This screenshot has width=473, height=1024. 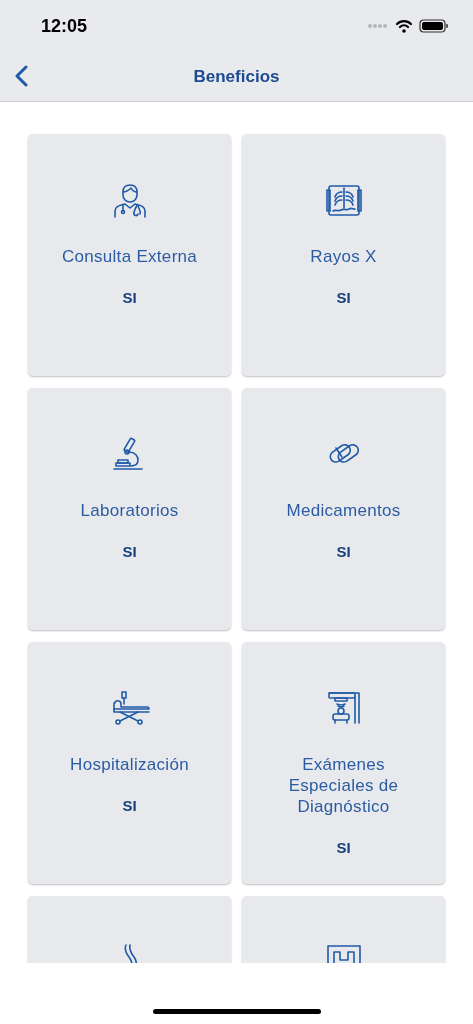 I want to click on scanner-icon, so click(x=343, y=708).